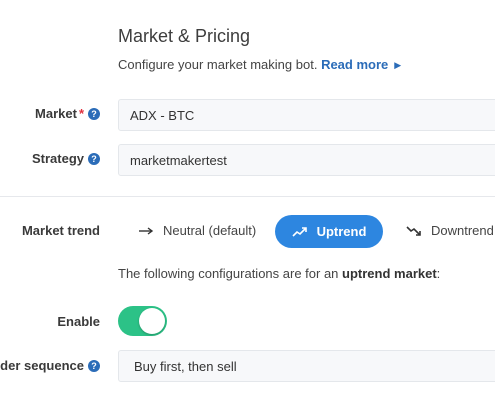 The width and height of the screenshot is (495, 400). Describe the element at coordinates (306, 366) in the screenshot. I see `order-sequence-select: Buy first, then sell` at that location.